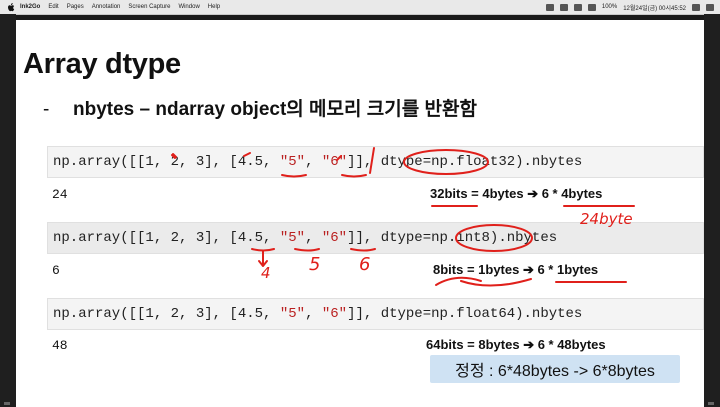  What do you see at coordinates (696, 7) in the screenshot?
I see `search-icon` at bounding box center [696, 7].